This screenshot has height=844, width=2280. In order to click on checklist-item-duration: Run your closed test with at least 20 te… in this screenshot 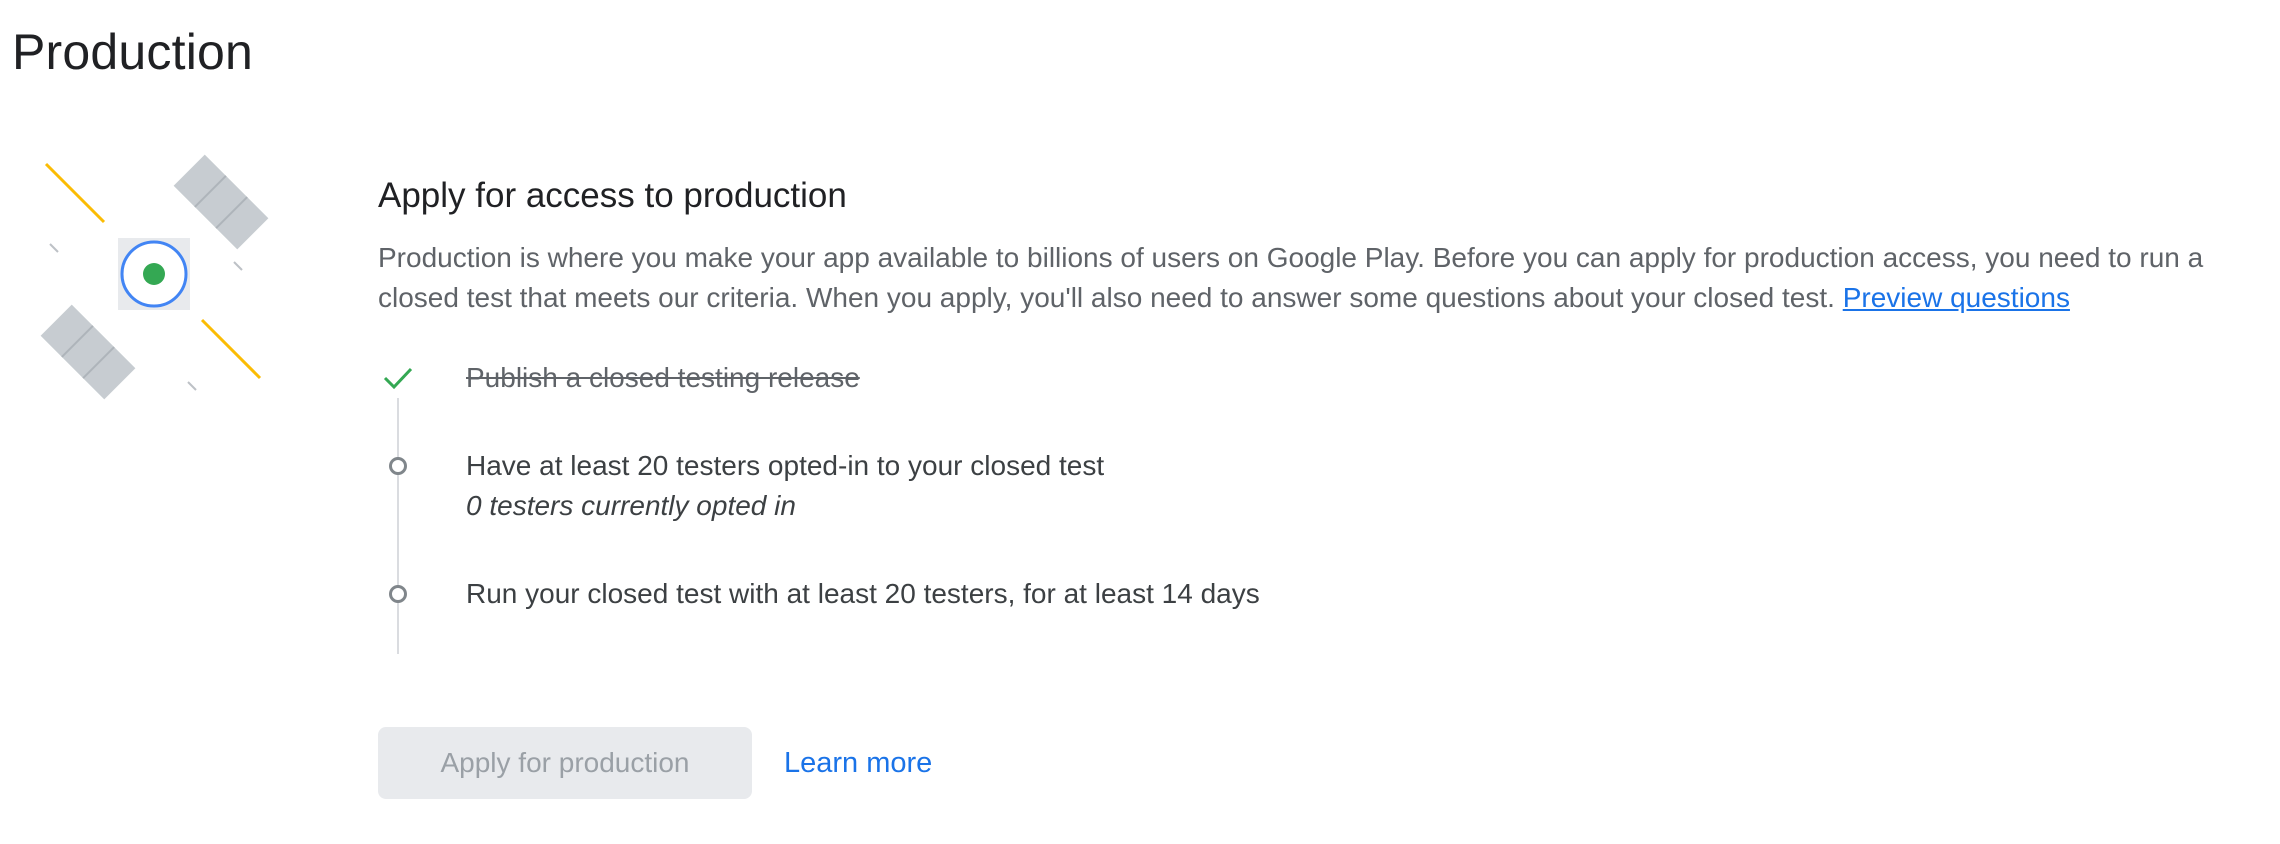, I will do `click(1308, 594)`.